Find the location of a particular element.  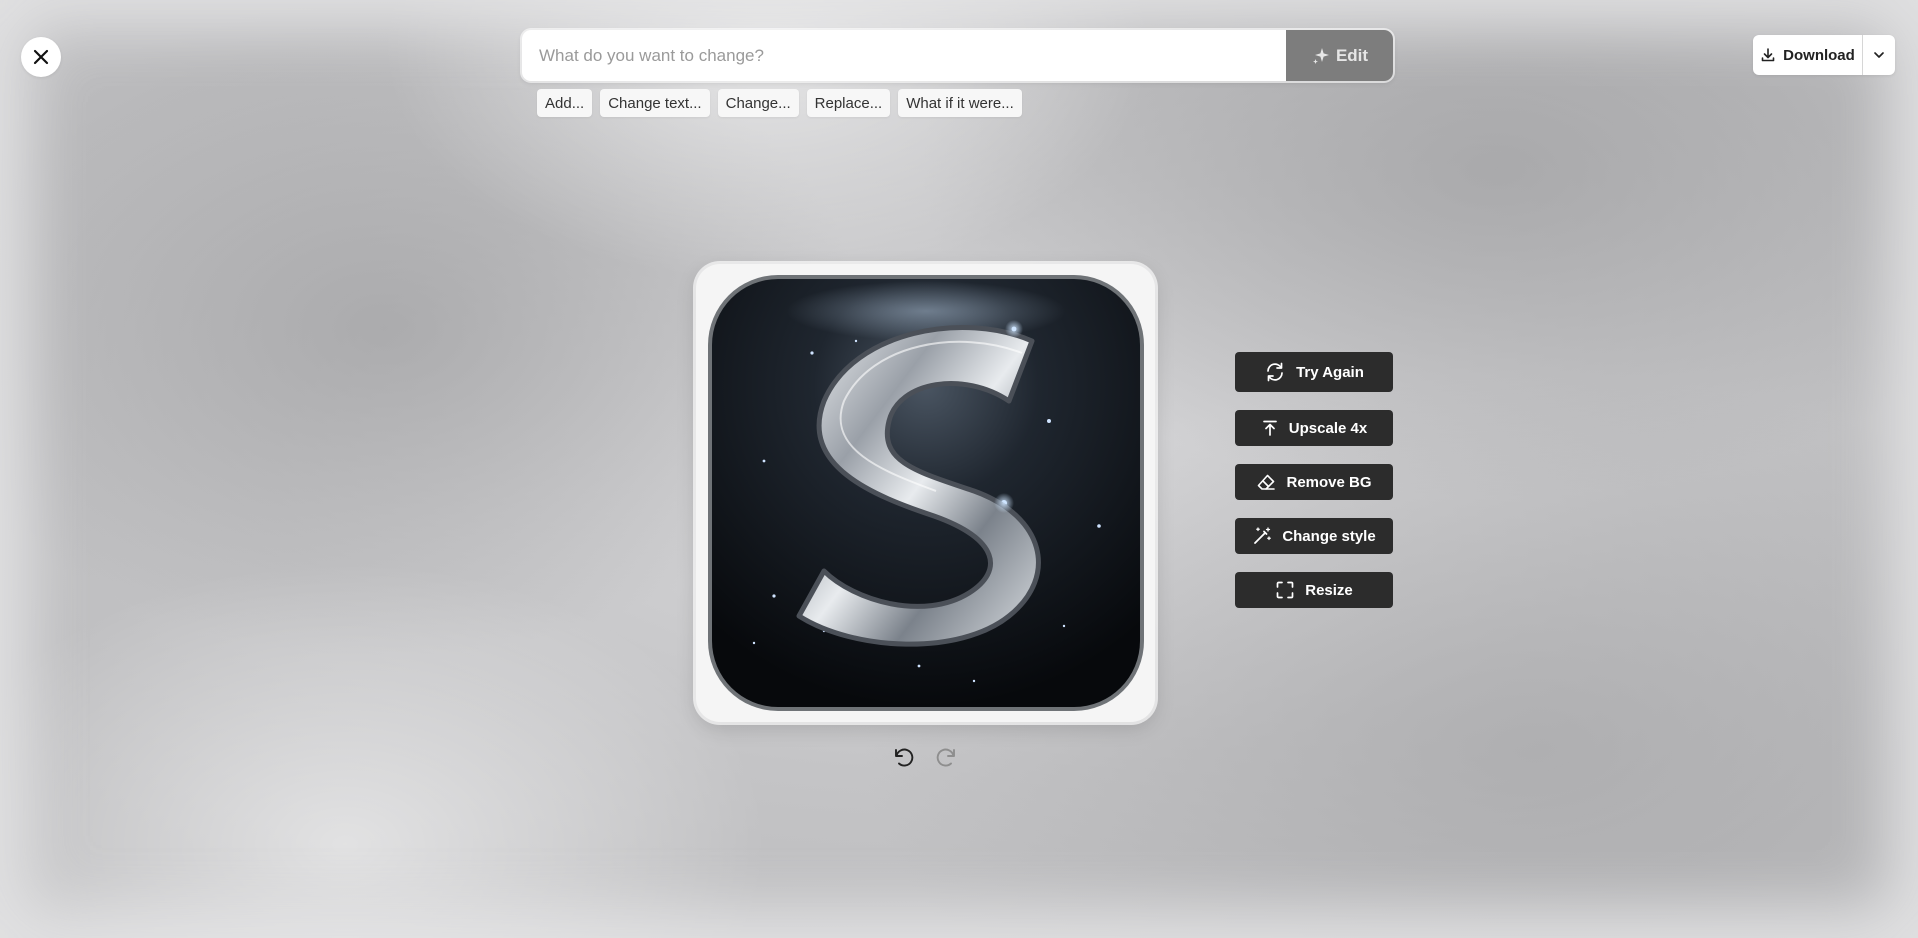

undo-button is located at coordinates (903, 758).